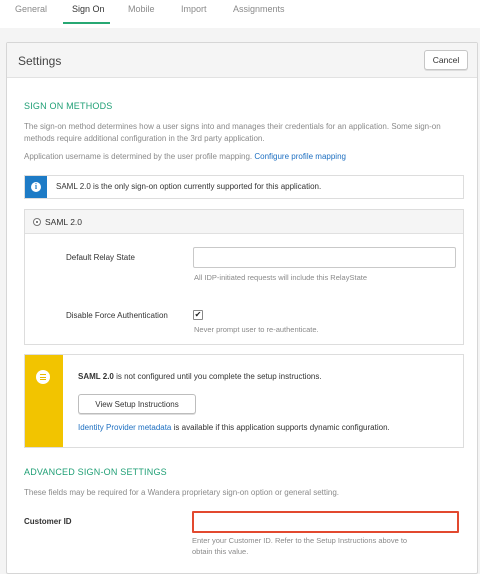 Image resolution: width=480 pixels, height=574 pixels. Describe the element at coordinates (256, 329) in the screenshot. I see `force-auth-hint: Never prompt user to re-authenticate.` at that location.